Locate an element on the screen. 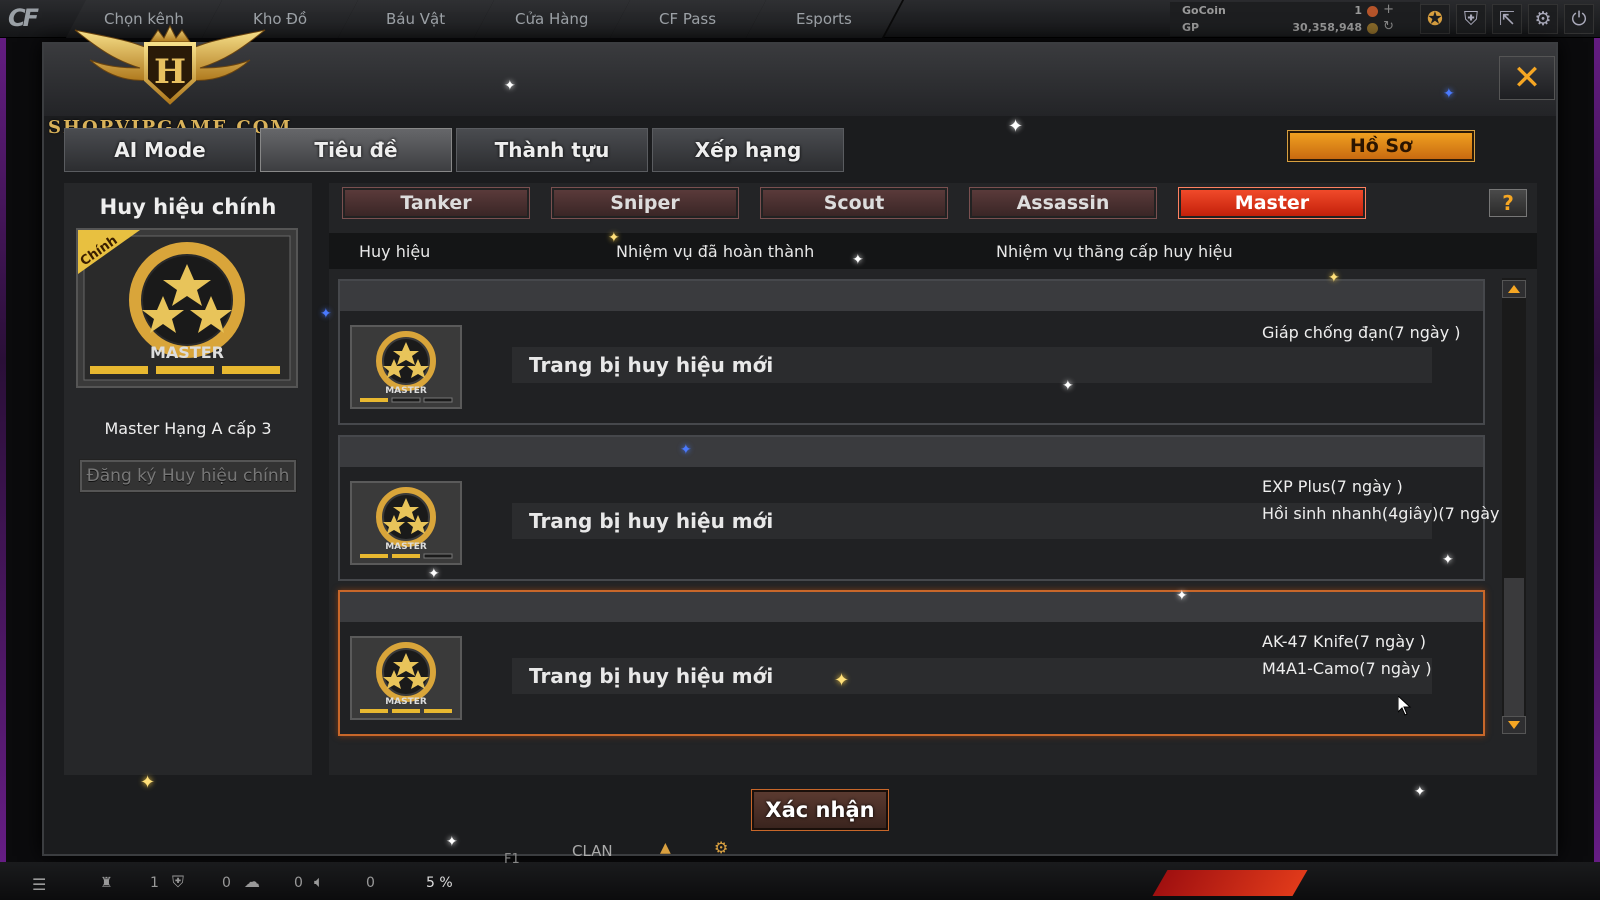 The height and width of the screenshot is (900, 1600). nav-tab-label: CF Pass is located at coordinates (688, 19).